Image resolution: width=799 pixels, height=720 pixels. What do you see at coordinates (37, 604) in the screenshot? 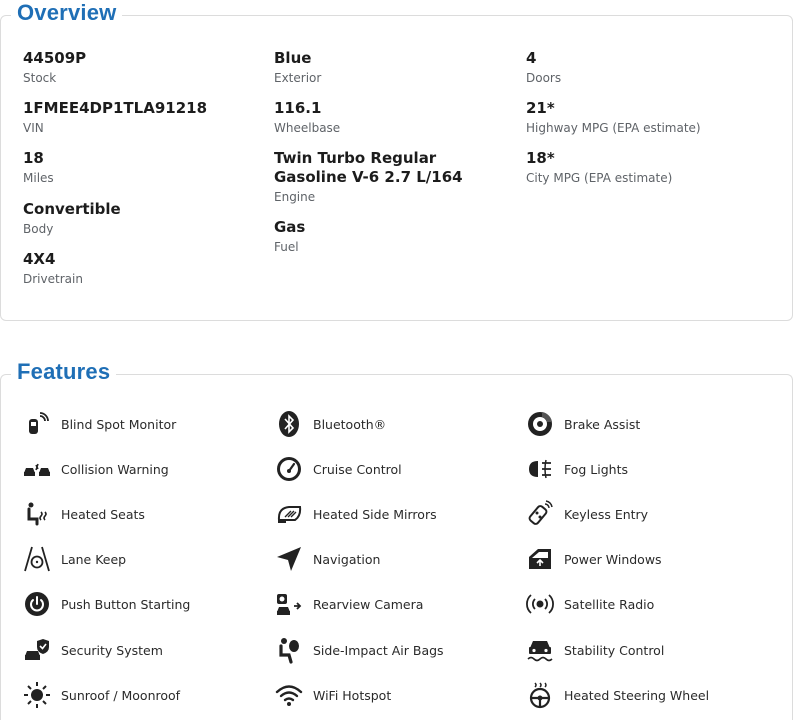
I see `power-button-icon` at bounding box center [37, 604].